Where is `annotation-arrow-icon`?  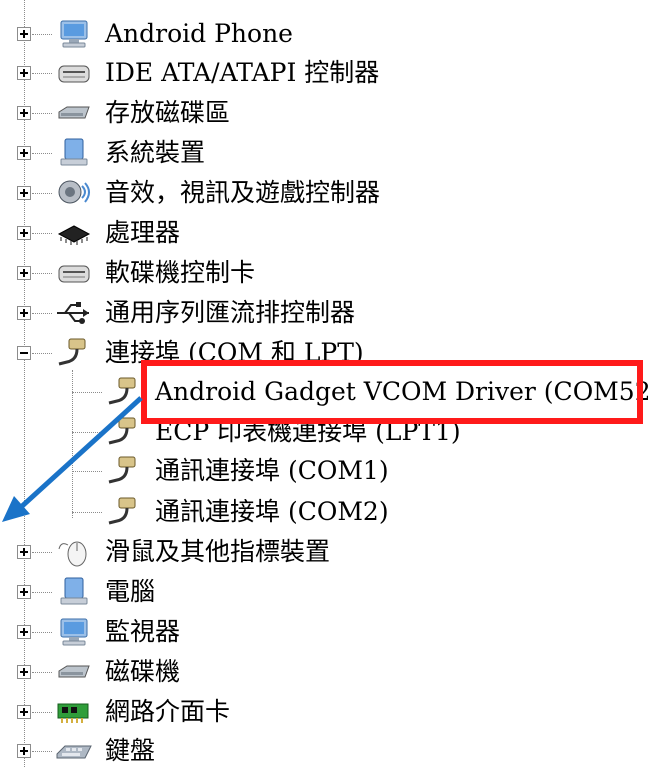
annotation-arrow-icon is located at coordinates (72, 459).